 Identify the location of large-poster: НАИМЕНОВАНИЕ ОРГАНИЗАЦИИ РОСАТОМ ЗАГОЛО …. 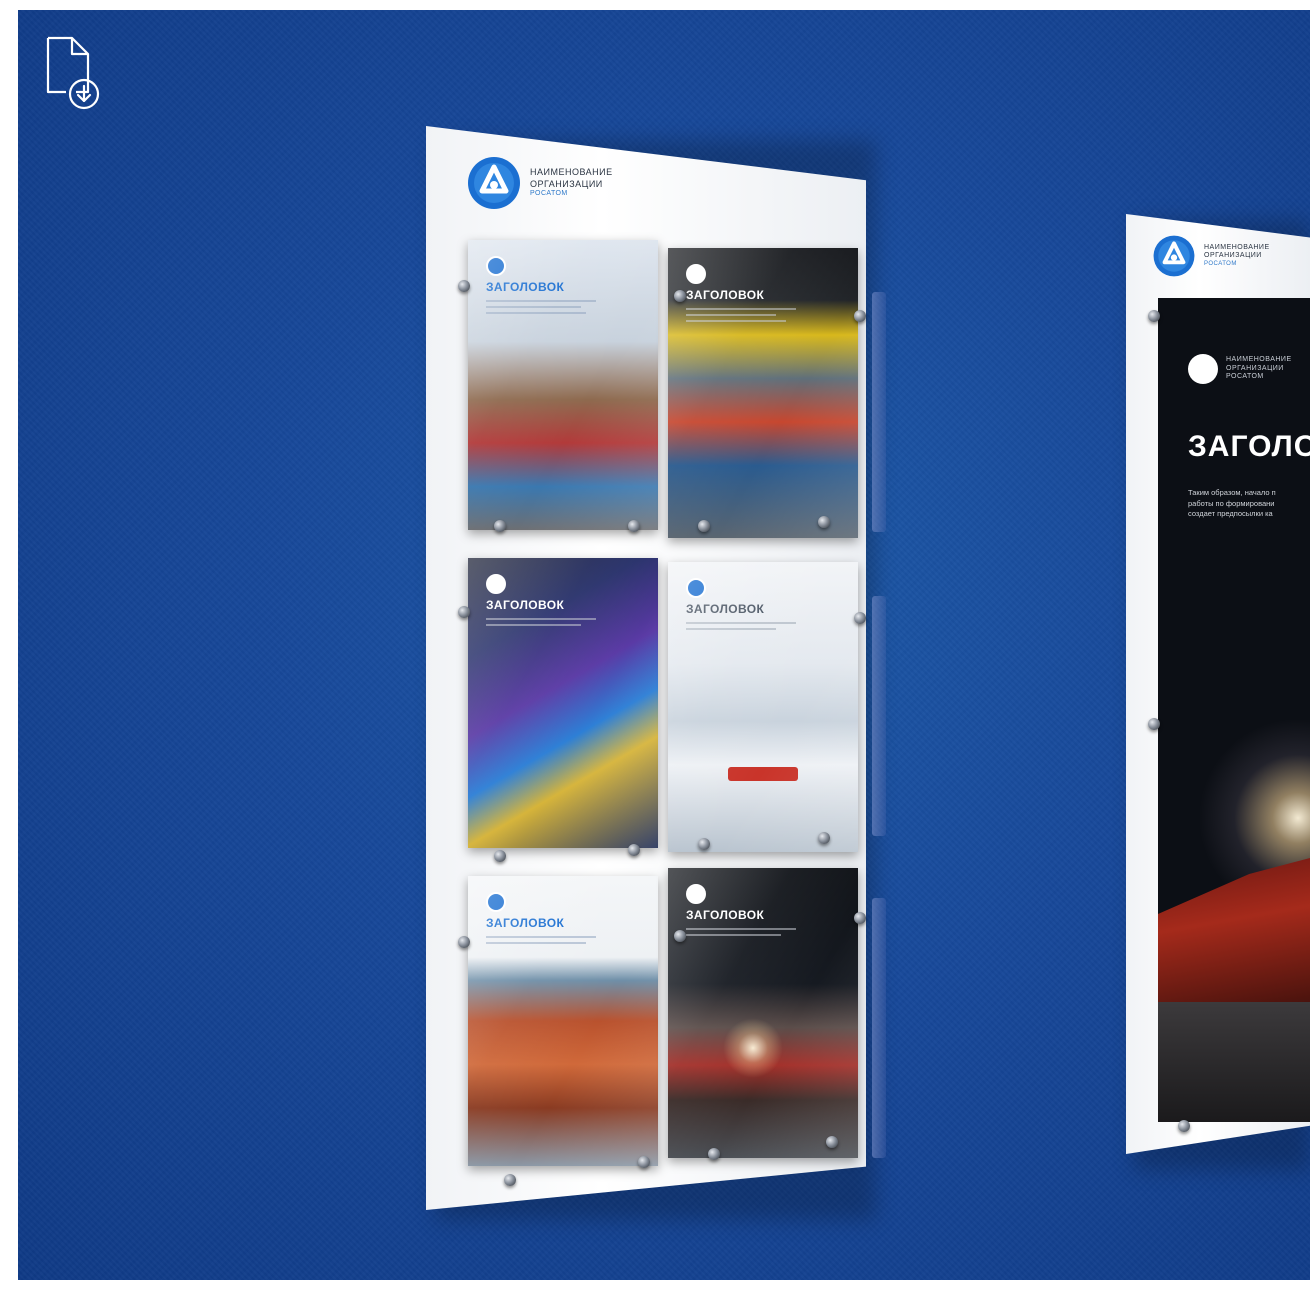
(1234, 710).